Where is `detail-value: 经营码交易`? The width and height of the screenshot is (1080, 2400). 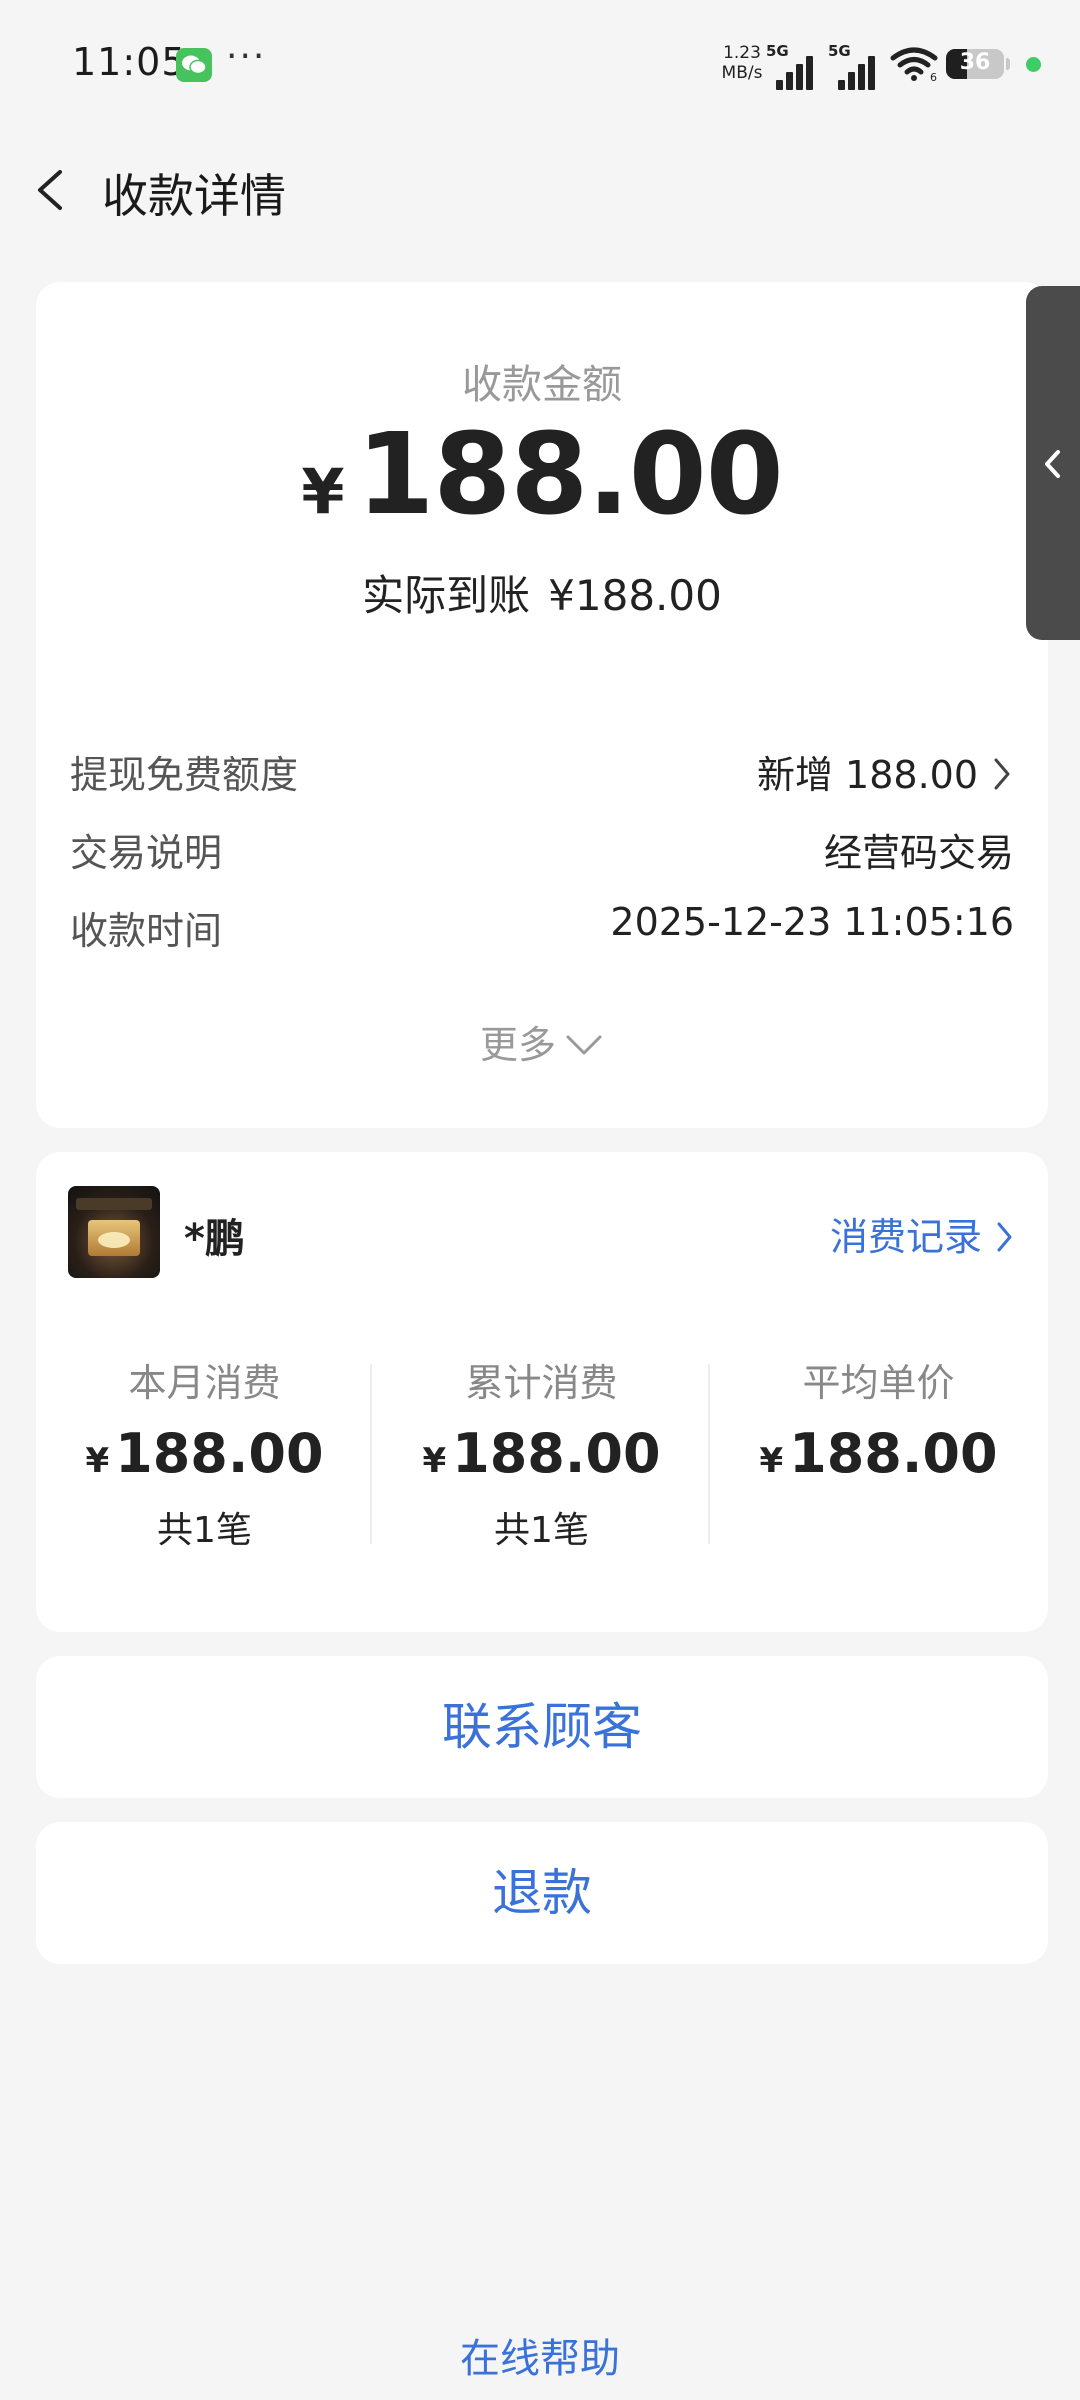
detail-value: 经营码交易 is located at coordinates (918, 853).